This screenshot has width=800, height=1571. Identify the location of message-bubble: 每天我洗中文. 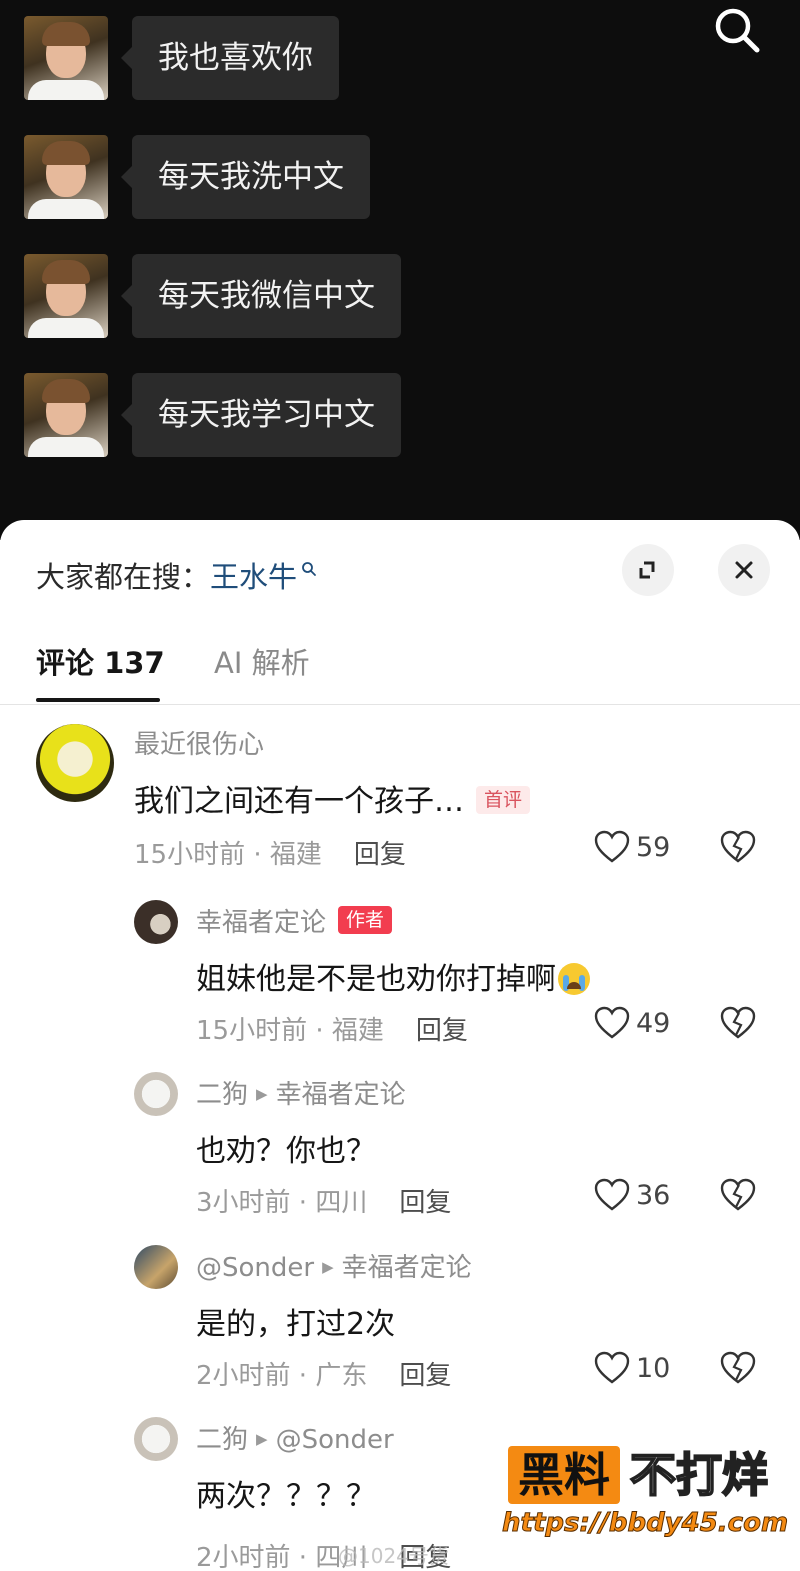
(245, 177).